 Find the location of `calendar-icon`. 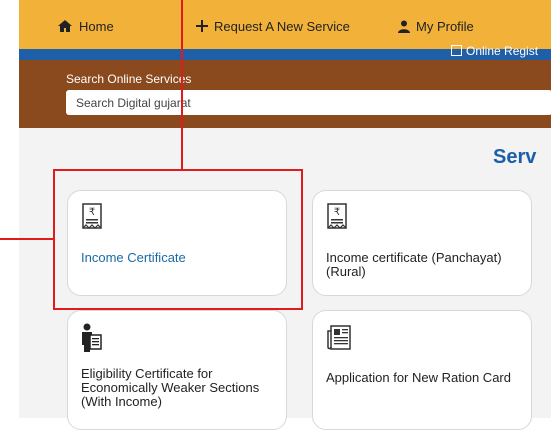

calendar-icon is located at coordinates (456, 50).